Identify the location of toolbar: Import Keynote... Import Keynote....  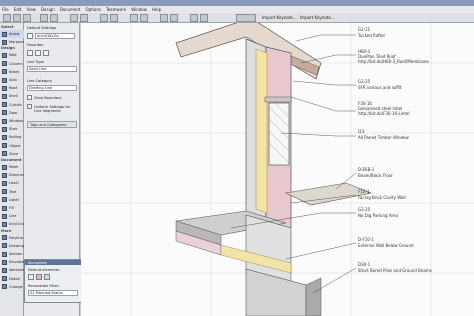
(237, 18).